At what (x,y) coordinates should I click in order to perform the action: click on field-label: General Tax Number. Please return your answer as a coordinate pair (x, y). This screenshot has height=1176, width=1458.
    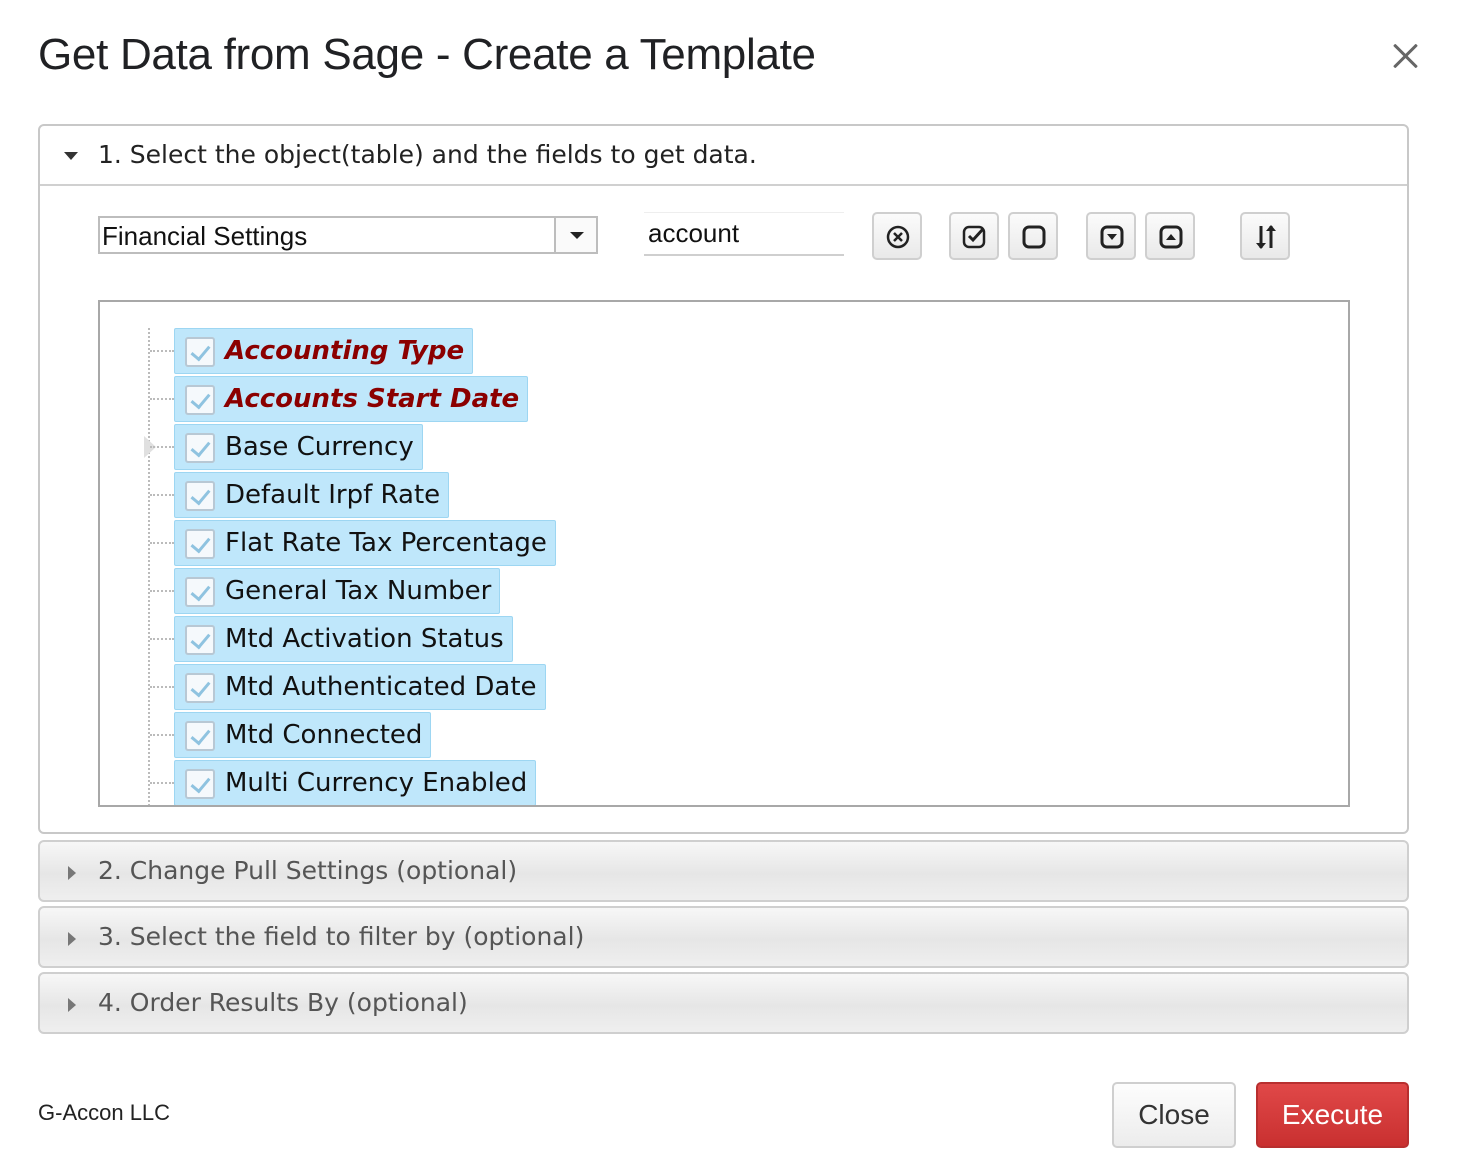
    Looking at the image, I should click on (358, 591).